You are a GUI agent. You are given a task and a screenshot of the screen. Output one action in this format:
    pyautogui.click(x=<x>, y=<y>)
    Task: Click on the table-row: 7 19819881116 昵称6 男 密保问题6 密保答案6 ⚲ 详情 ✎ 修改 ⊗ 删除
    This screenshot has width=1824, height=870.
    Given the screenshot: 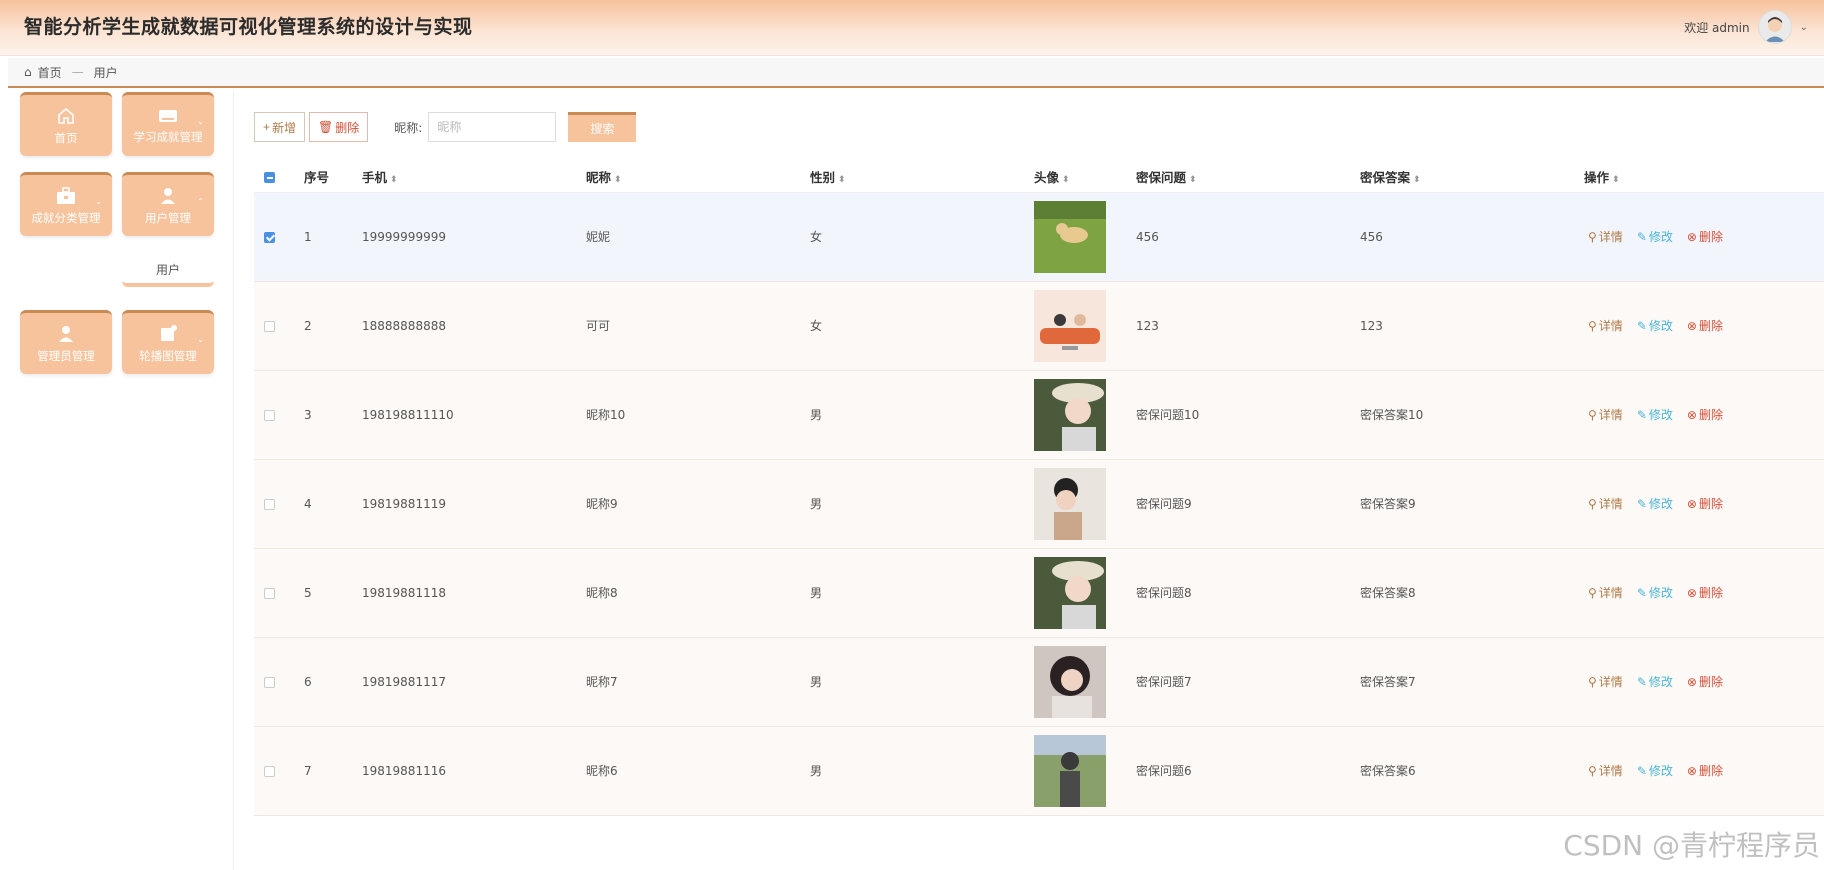 What is the action you would take?
    pyautogui.click(x=1039, y=770)
    